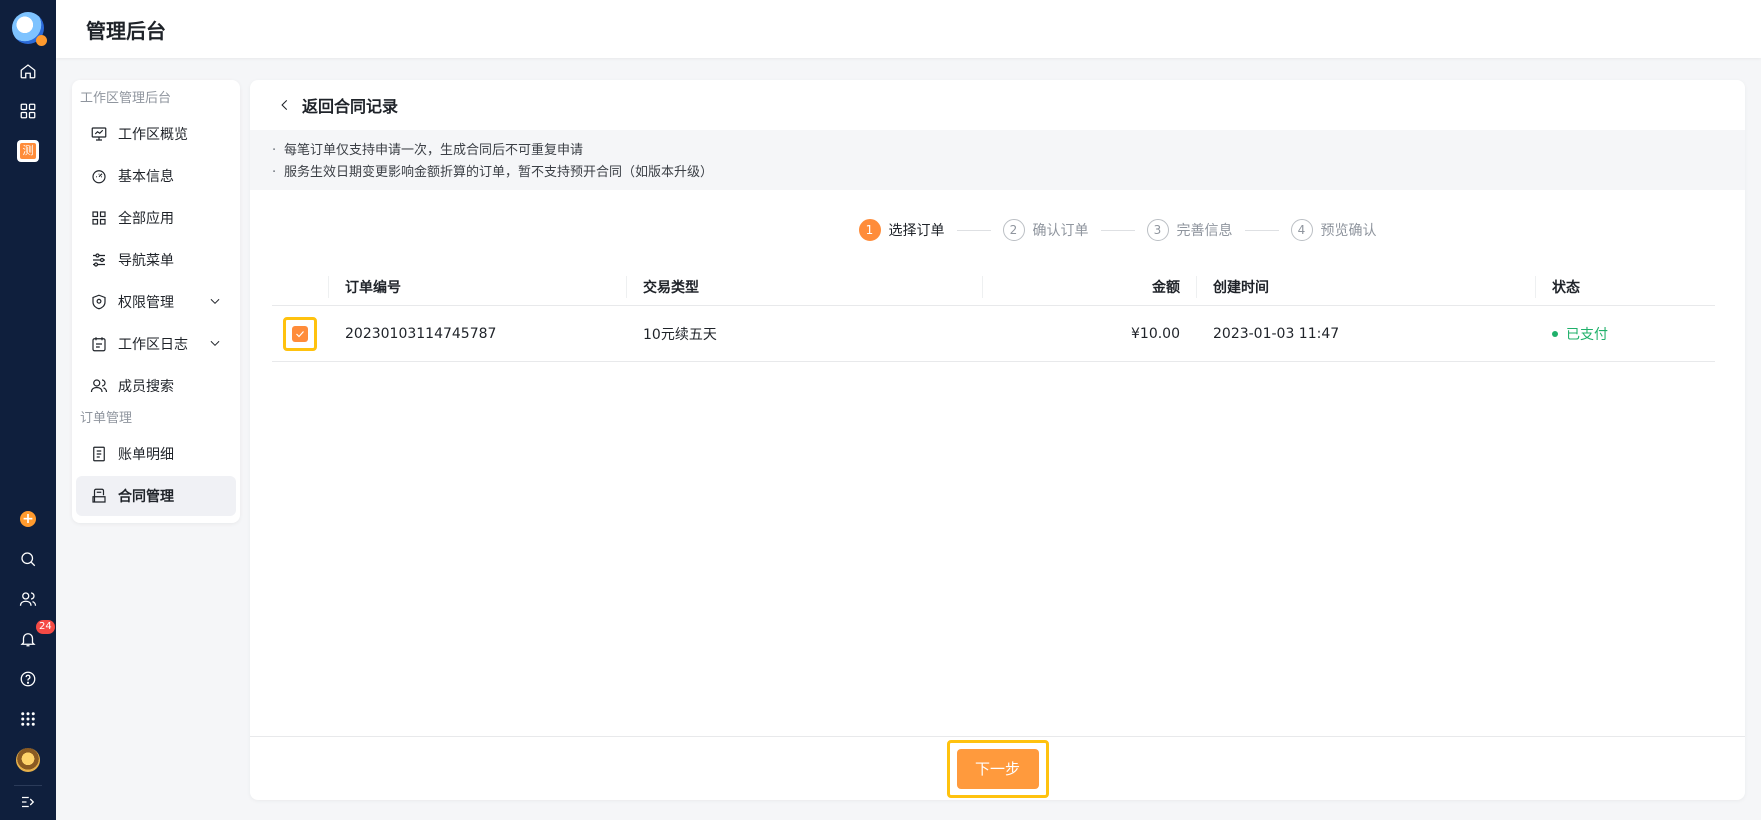 This screenshot has width=1761, height=820. Describe the element at coordinates (28, 599) in the screenshot. I see `contacts-icon` at that location.